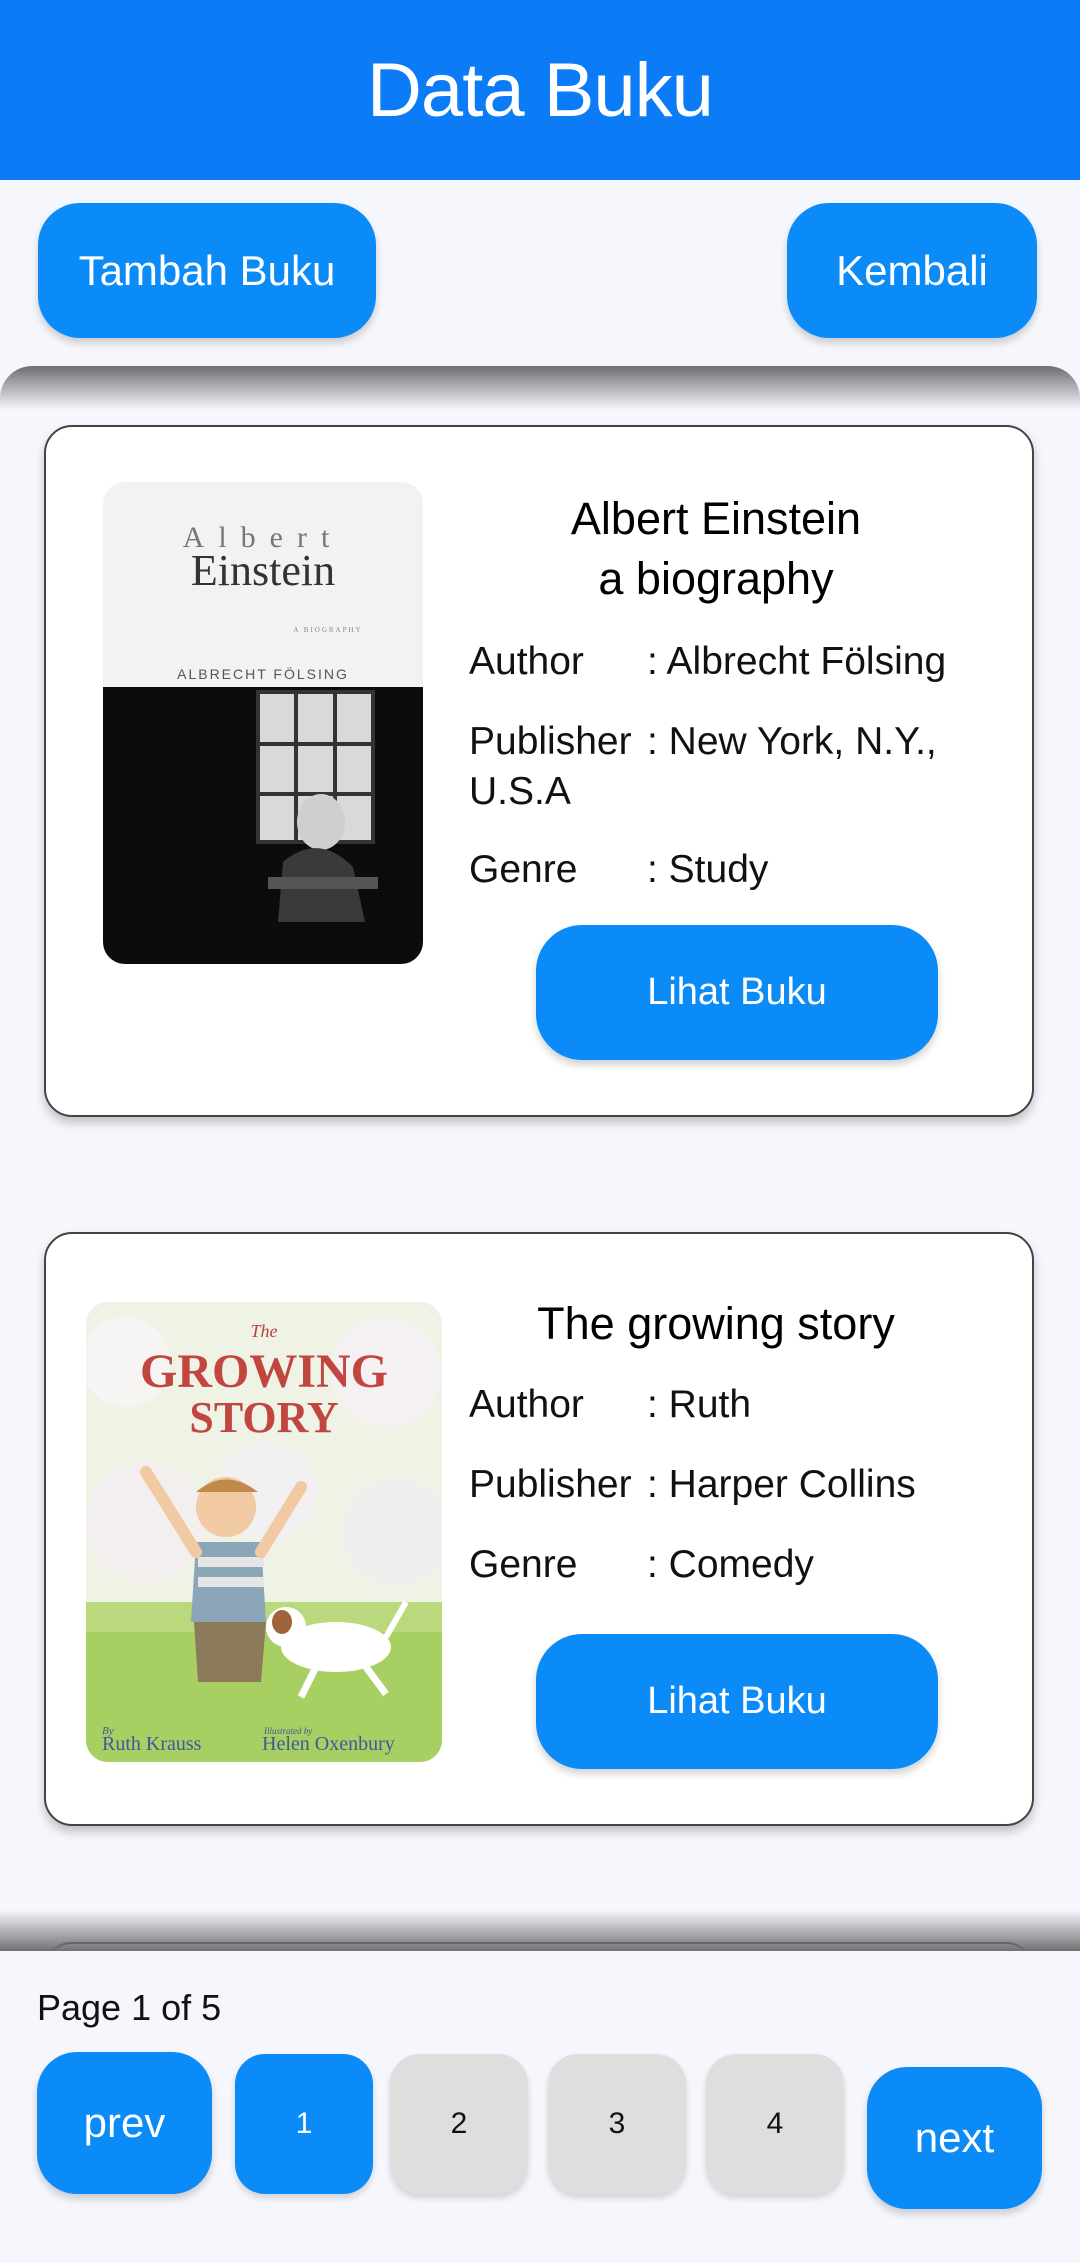 Image resolution: width=1080 pixels, height=2263 pixels. I want to click on svg-text: Helen Oxenbury, so click(328, 1744).